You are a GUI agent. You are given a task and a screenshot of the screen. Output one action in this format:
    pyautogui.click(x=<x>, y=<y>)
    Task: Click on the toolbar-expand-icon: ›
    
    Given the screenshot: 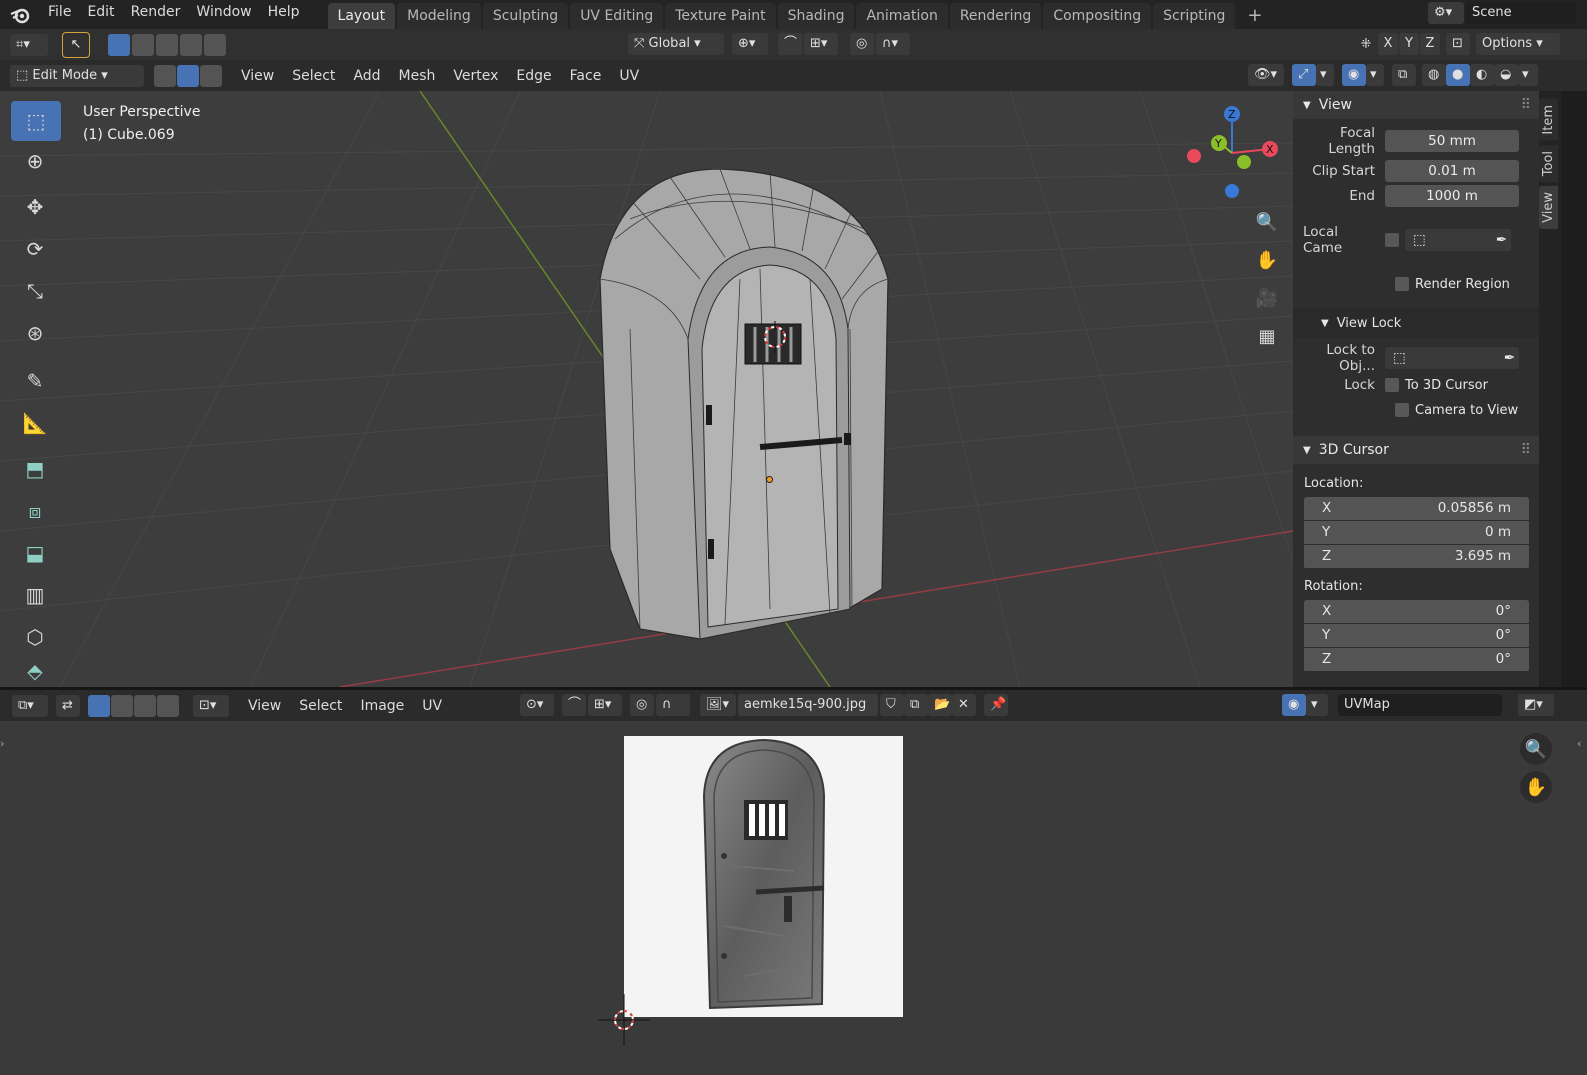 What is the action you would take?
    pyautogui.click(x=4, y=743)
    